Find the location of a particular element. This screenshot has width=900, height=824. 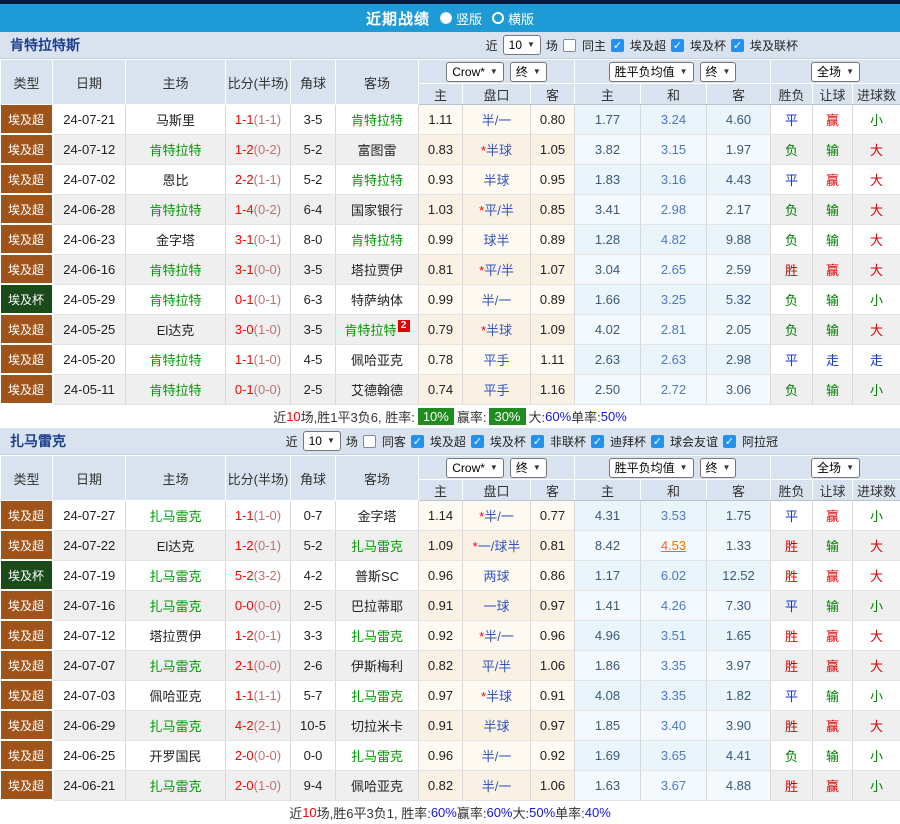

avg-away: 2.05 is located at coordinates (739, 329).